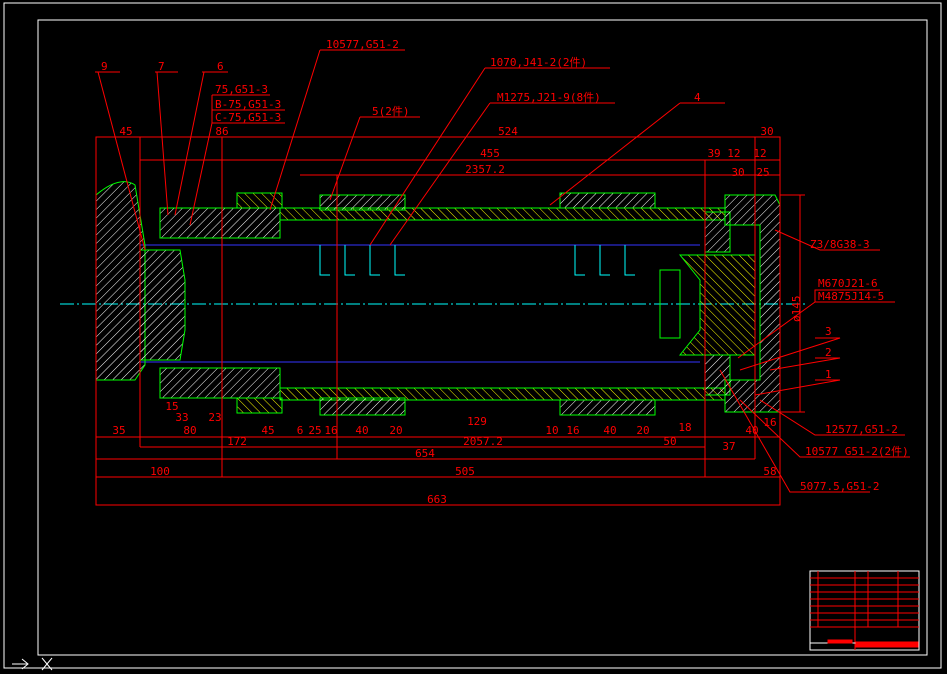 The width and height of the screenshot is (947, 674). I want to click on front-bearing-bottom, so click(220, 383).